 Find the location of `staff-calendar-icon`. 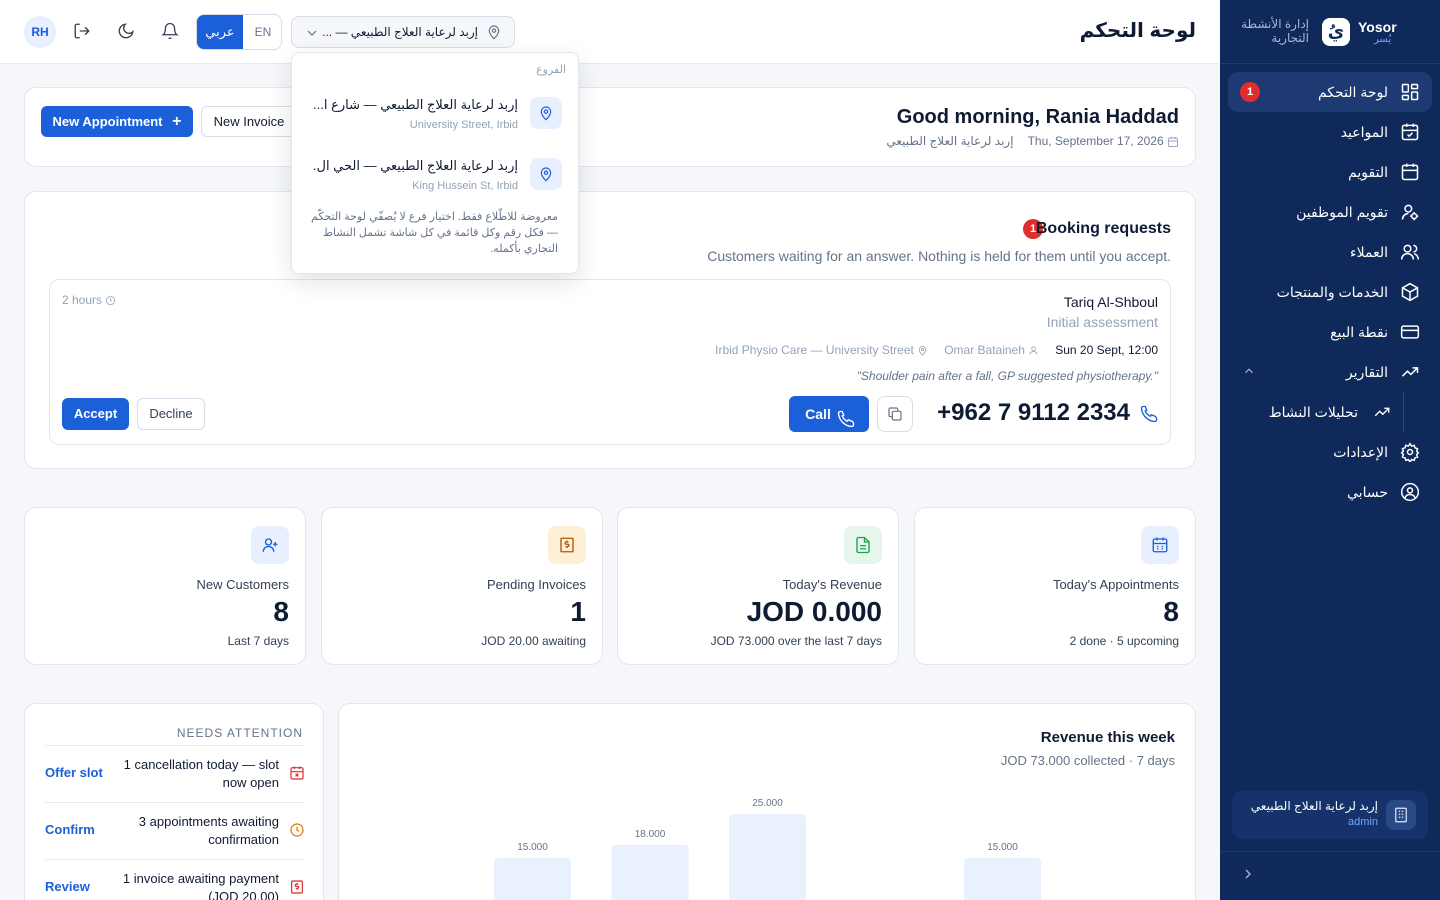

staff-calendar-icon is located at coordinates (1410, 212).